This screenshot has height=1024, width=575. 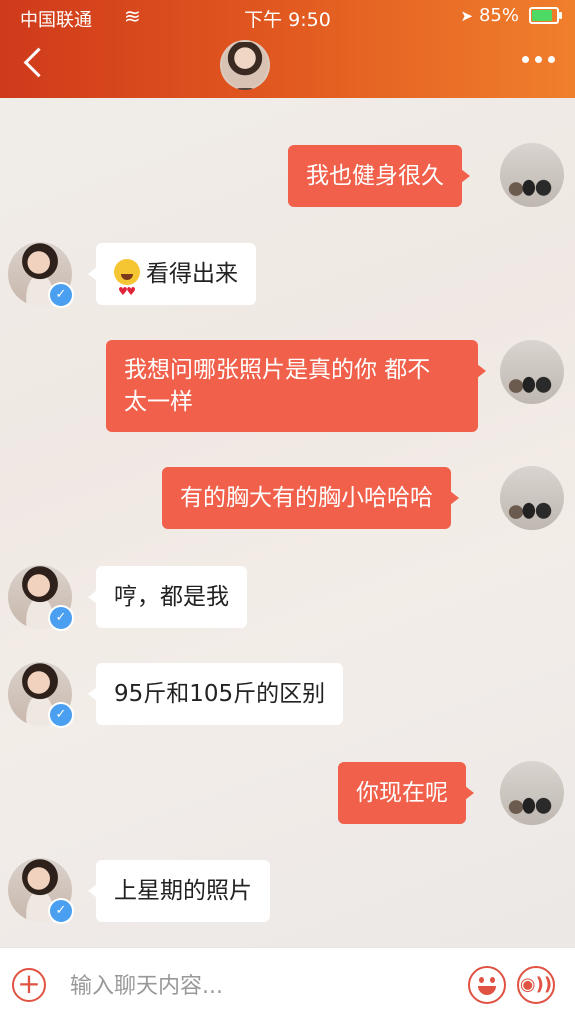 I want to click on location-arrow-icon: ➤, so click(x=466, y=15).